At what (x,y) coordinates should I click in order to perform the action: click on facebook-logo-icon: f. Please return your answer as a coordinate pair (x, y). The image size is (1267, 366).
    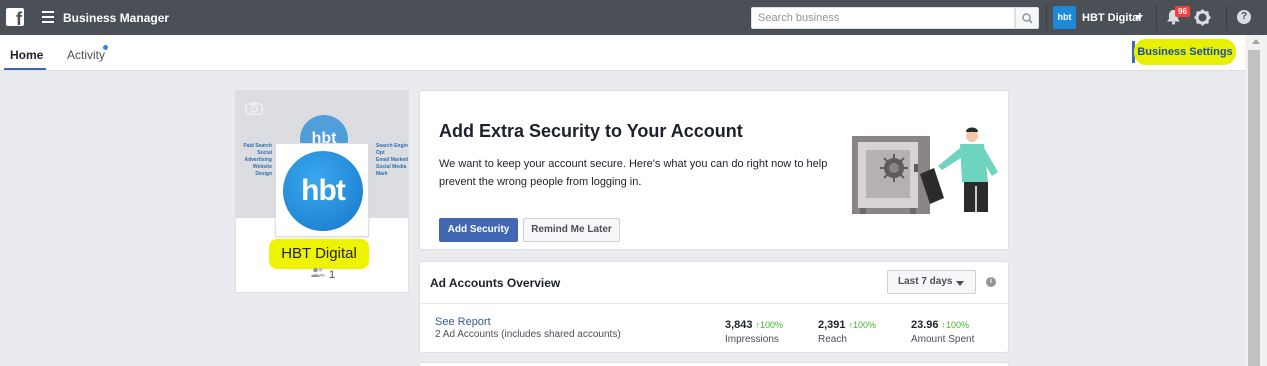
    Looking at the image, I should click on (15, 18).